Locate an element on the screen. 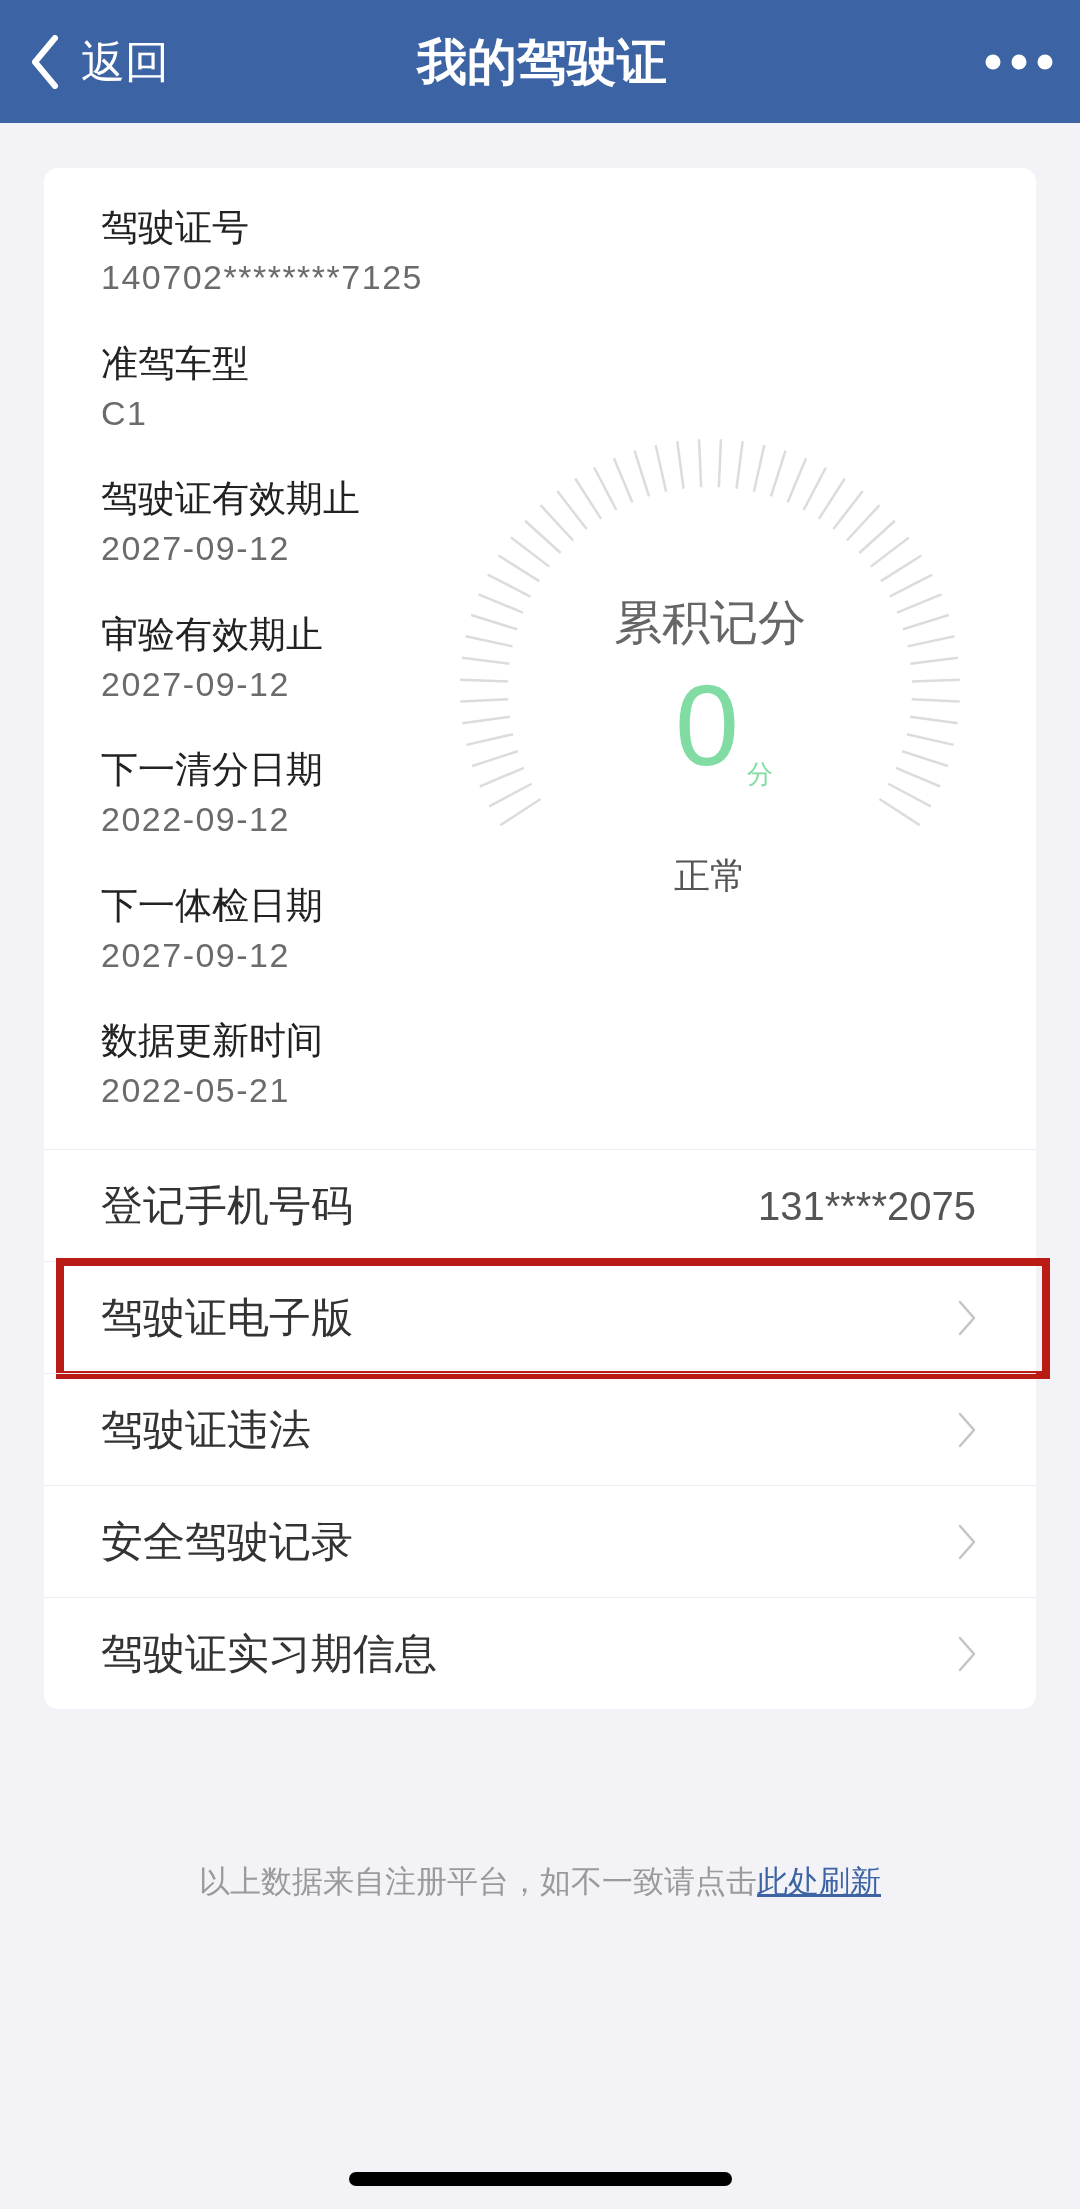 This screenshot has height=2209, width=1080. gauge-title: 累积记分 is located at coordinates (710, 623).